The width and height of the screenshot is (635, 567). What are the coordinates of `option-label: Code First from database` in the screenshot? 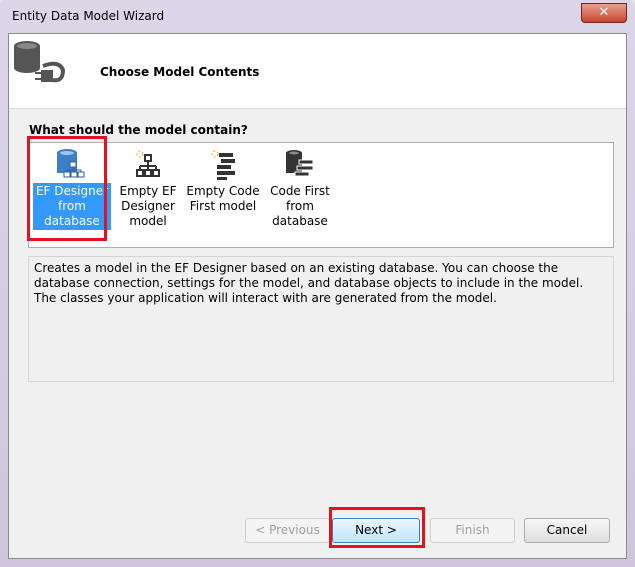 It's located at (300, 206).